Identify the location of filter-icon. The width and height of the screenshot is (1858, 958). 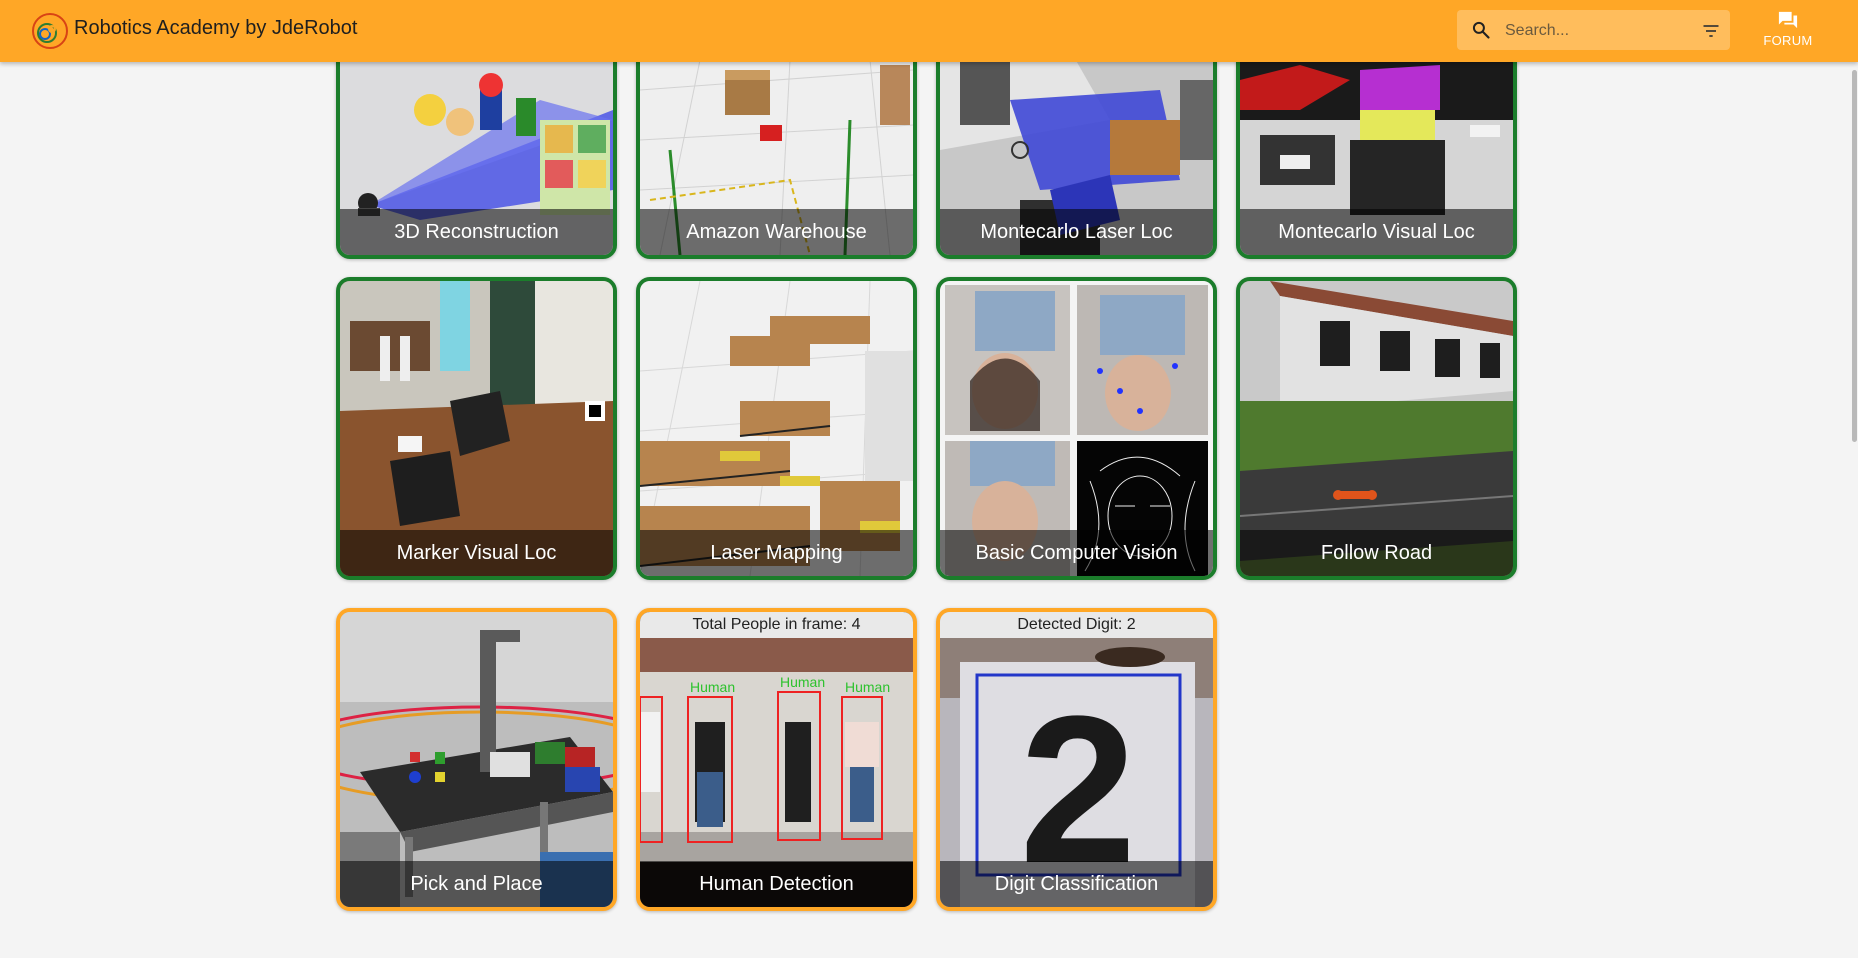
(1711, 31).